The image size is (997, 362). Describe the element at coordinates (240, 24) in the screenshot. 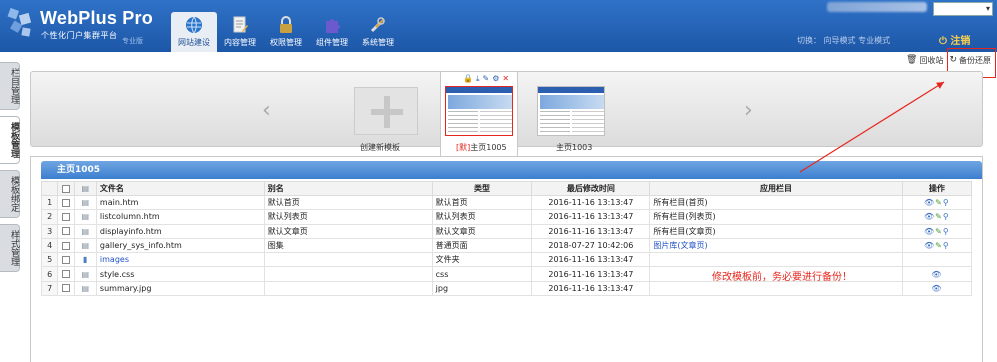

I see `document-edit-icon` at that location.